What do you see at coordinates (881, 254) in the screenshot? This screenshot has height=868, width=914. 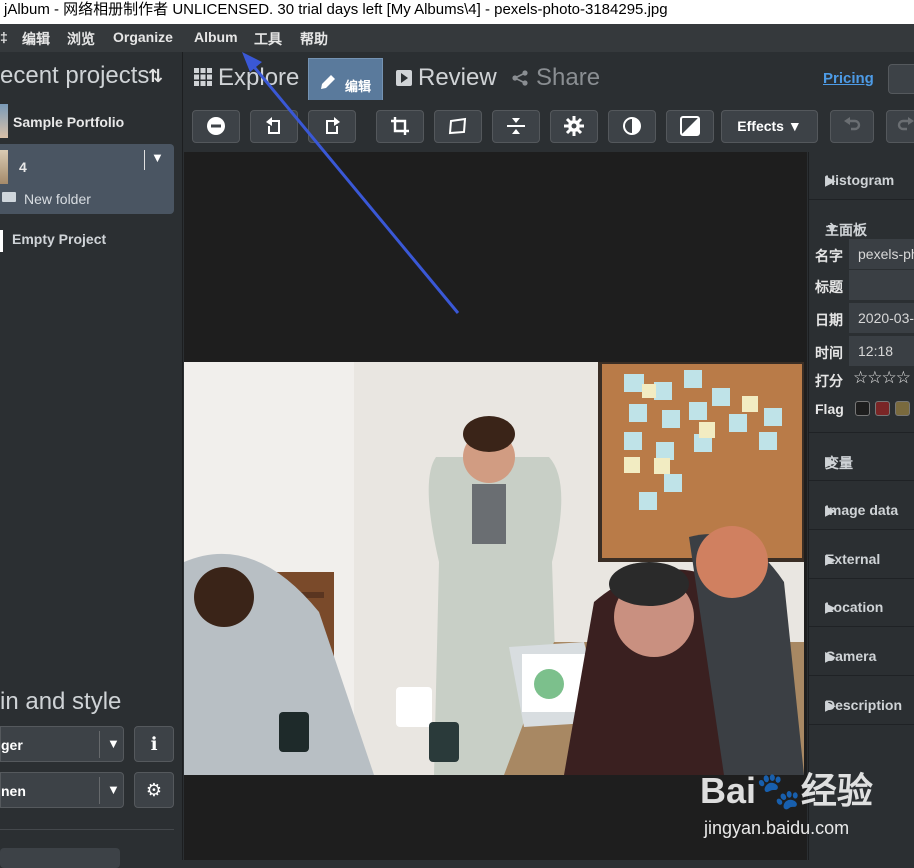 I see `name-field: pexels-photo-3184295.jpg` at bounding box center [881, 254].